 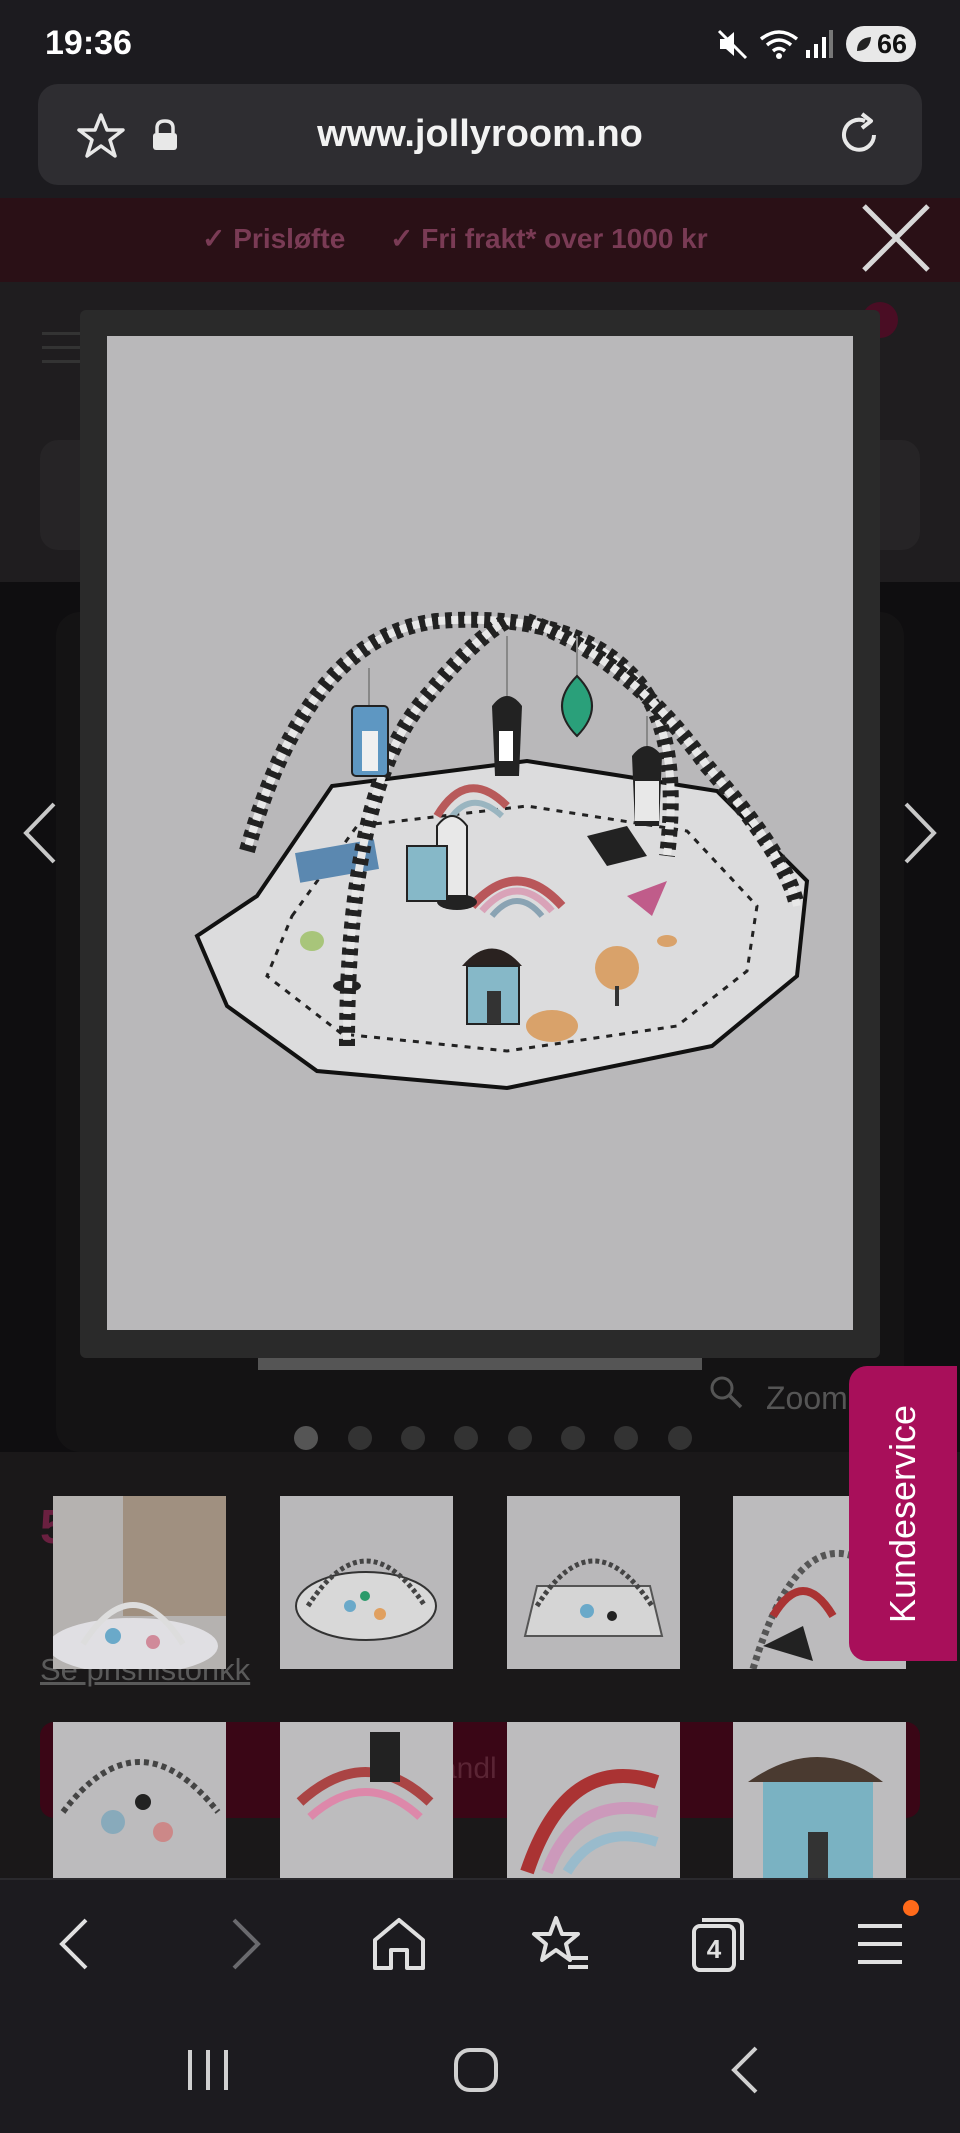 What do you see at coordinates (62, 347) in the screenshot?
I see `site-menu-icon` at bounding box center [62, 347].